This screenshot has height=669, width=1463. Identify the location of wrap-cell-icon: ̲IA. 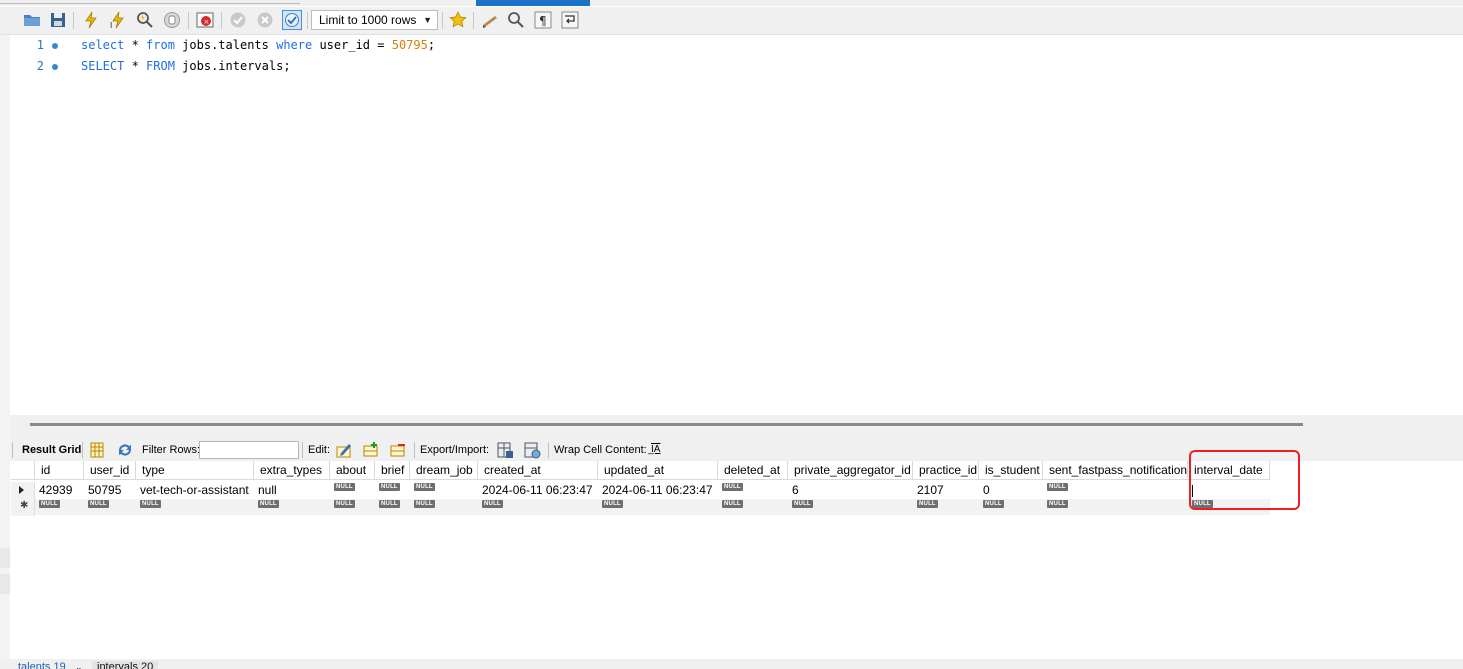
(655, 449).